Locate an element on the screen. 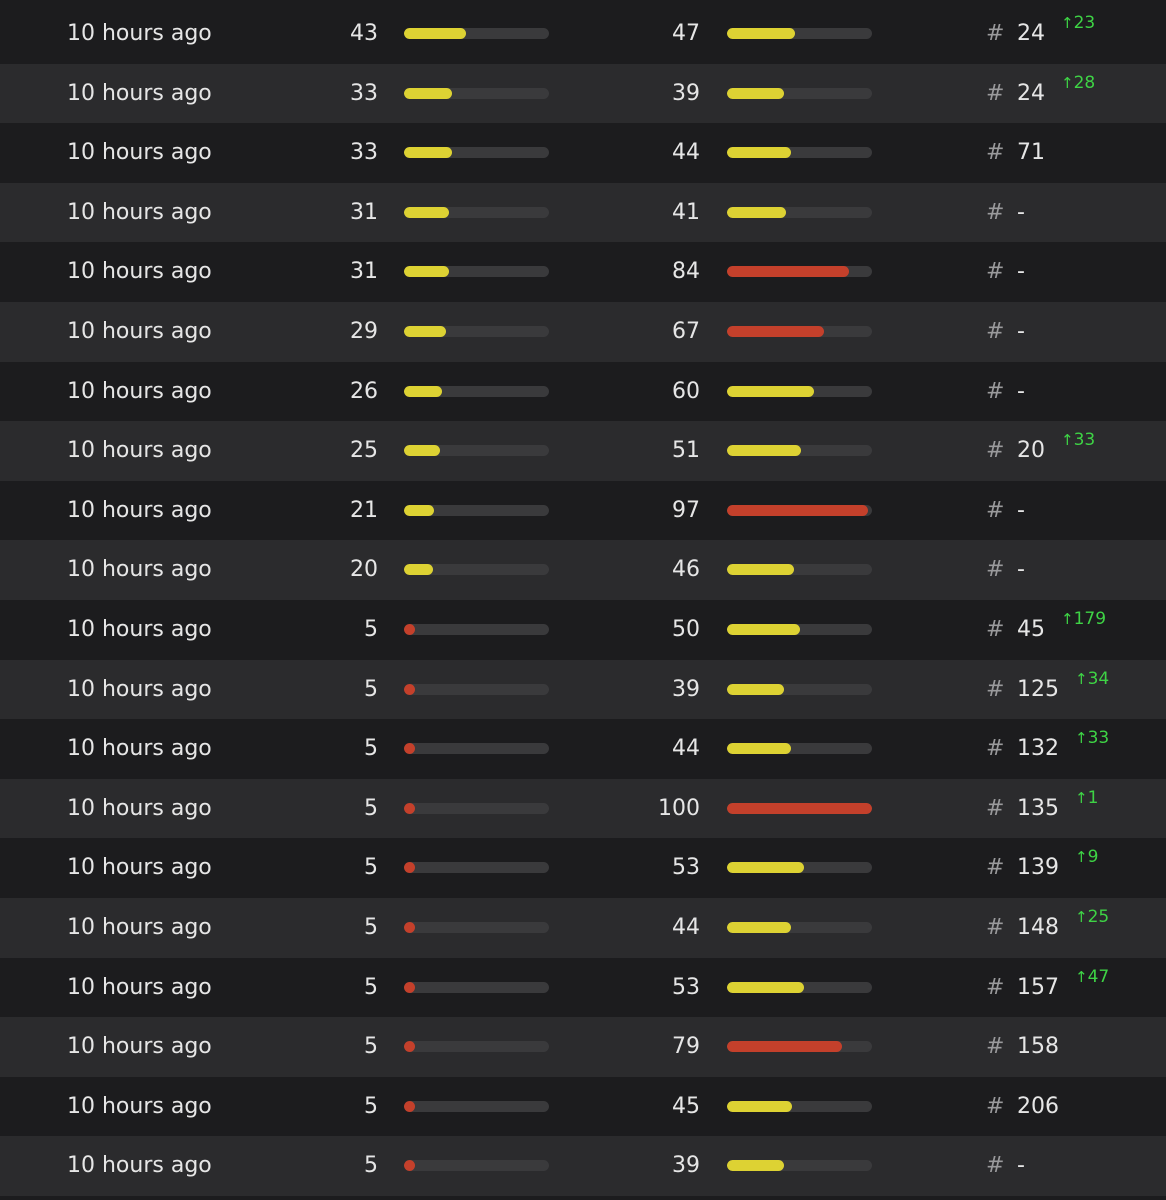 The height and width of the screenshot is (1200, 1166). rank-change: ↑23 is located at coordinates (1078, 23).